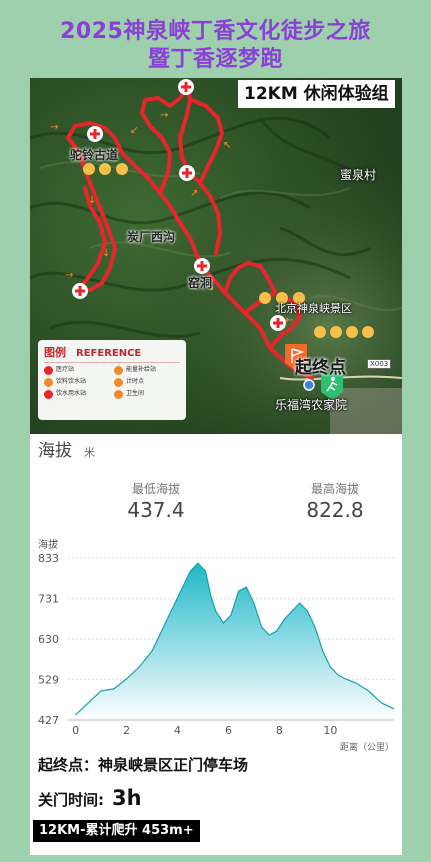  Describe the element at coordinates (330, 730) in the screenshot. I see `x-tick-label: 10` at that location.